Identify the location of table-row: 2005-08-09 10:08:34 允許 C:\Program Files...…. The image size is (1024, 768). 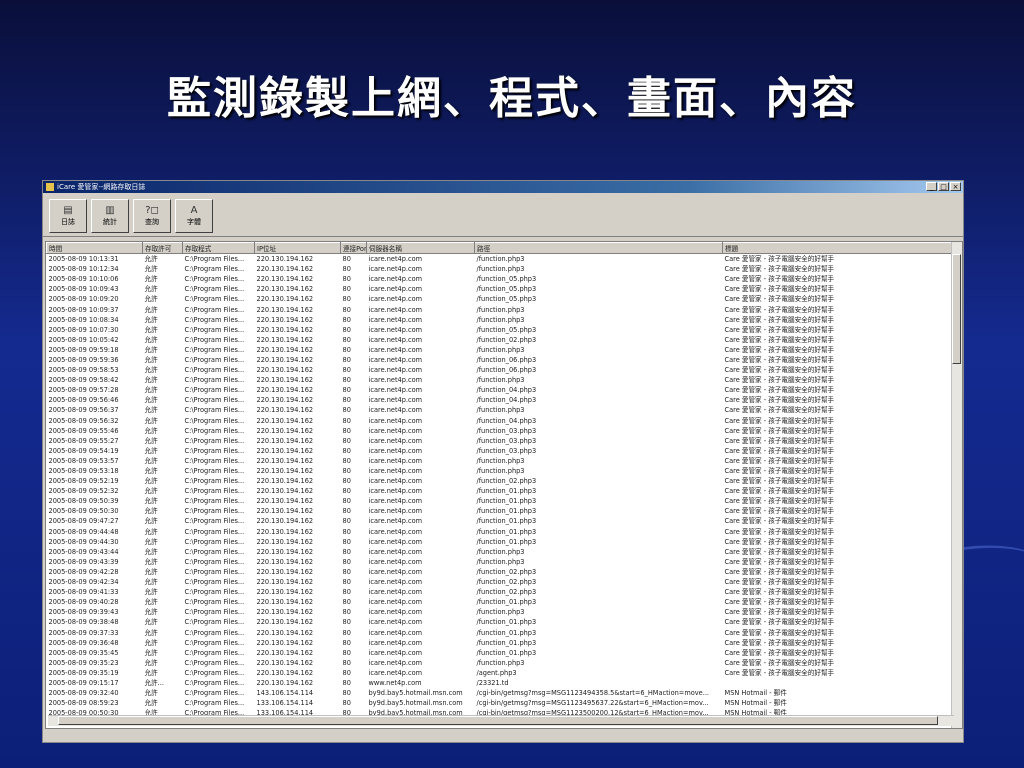
(500, 320).